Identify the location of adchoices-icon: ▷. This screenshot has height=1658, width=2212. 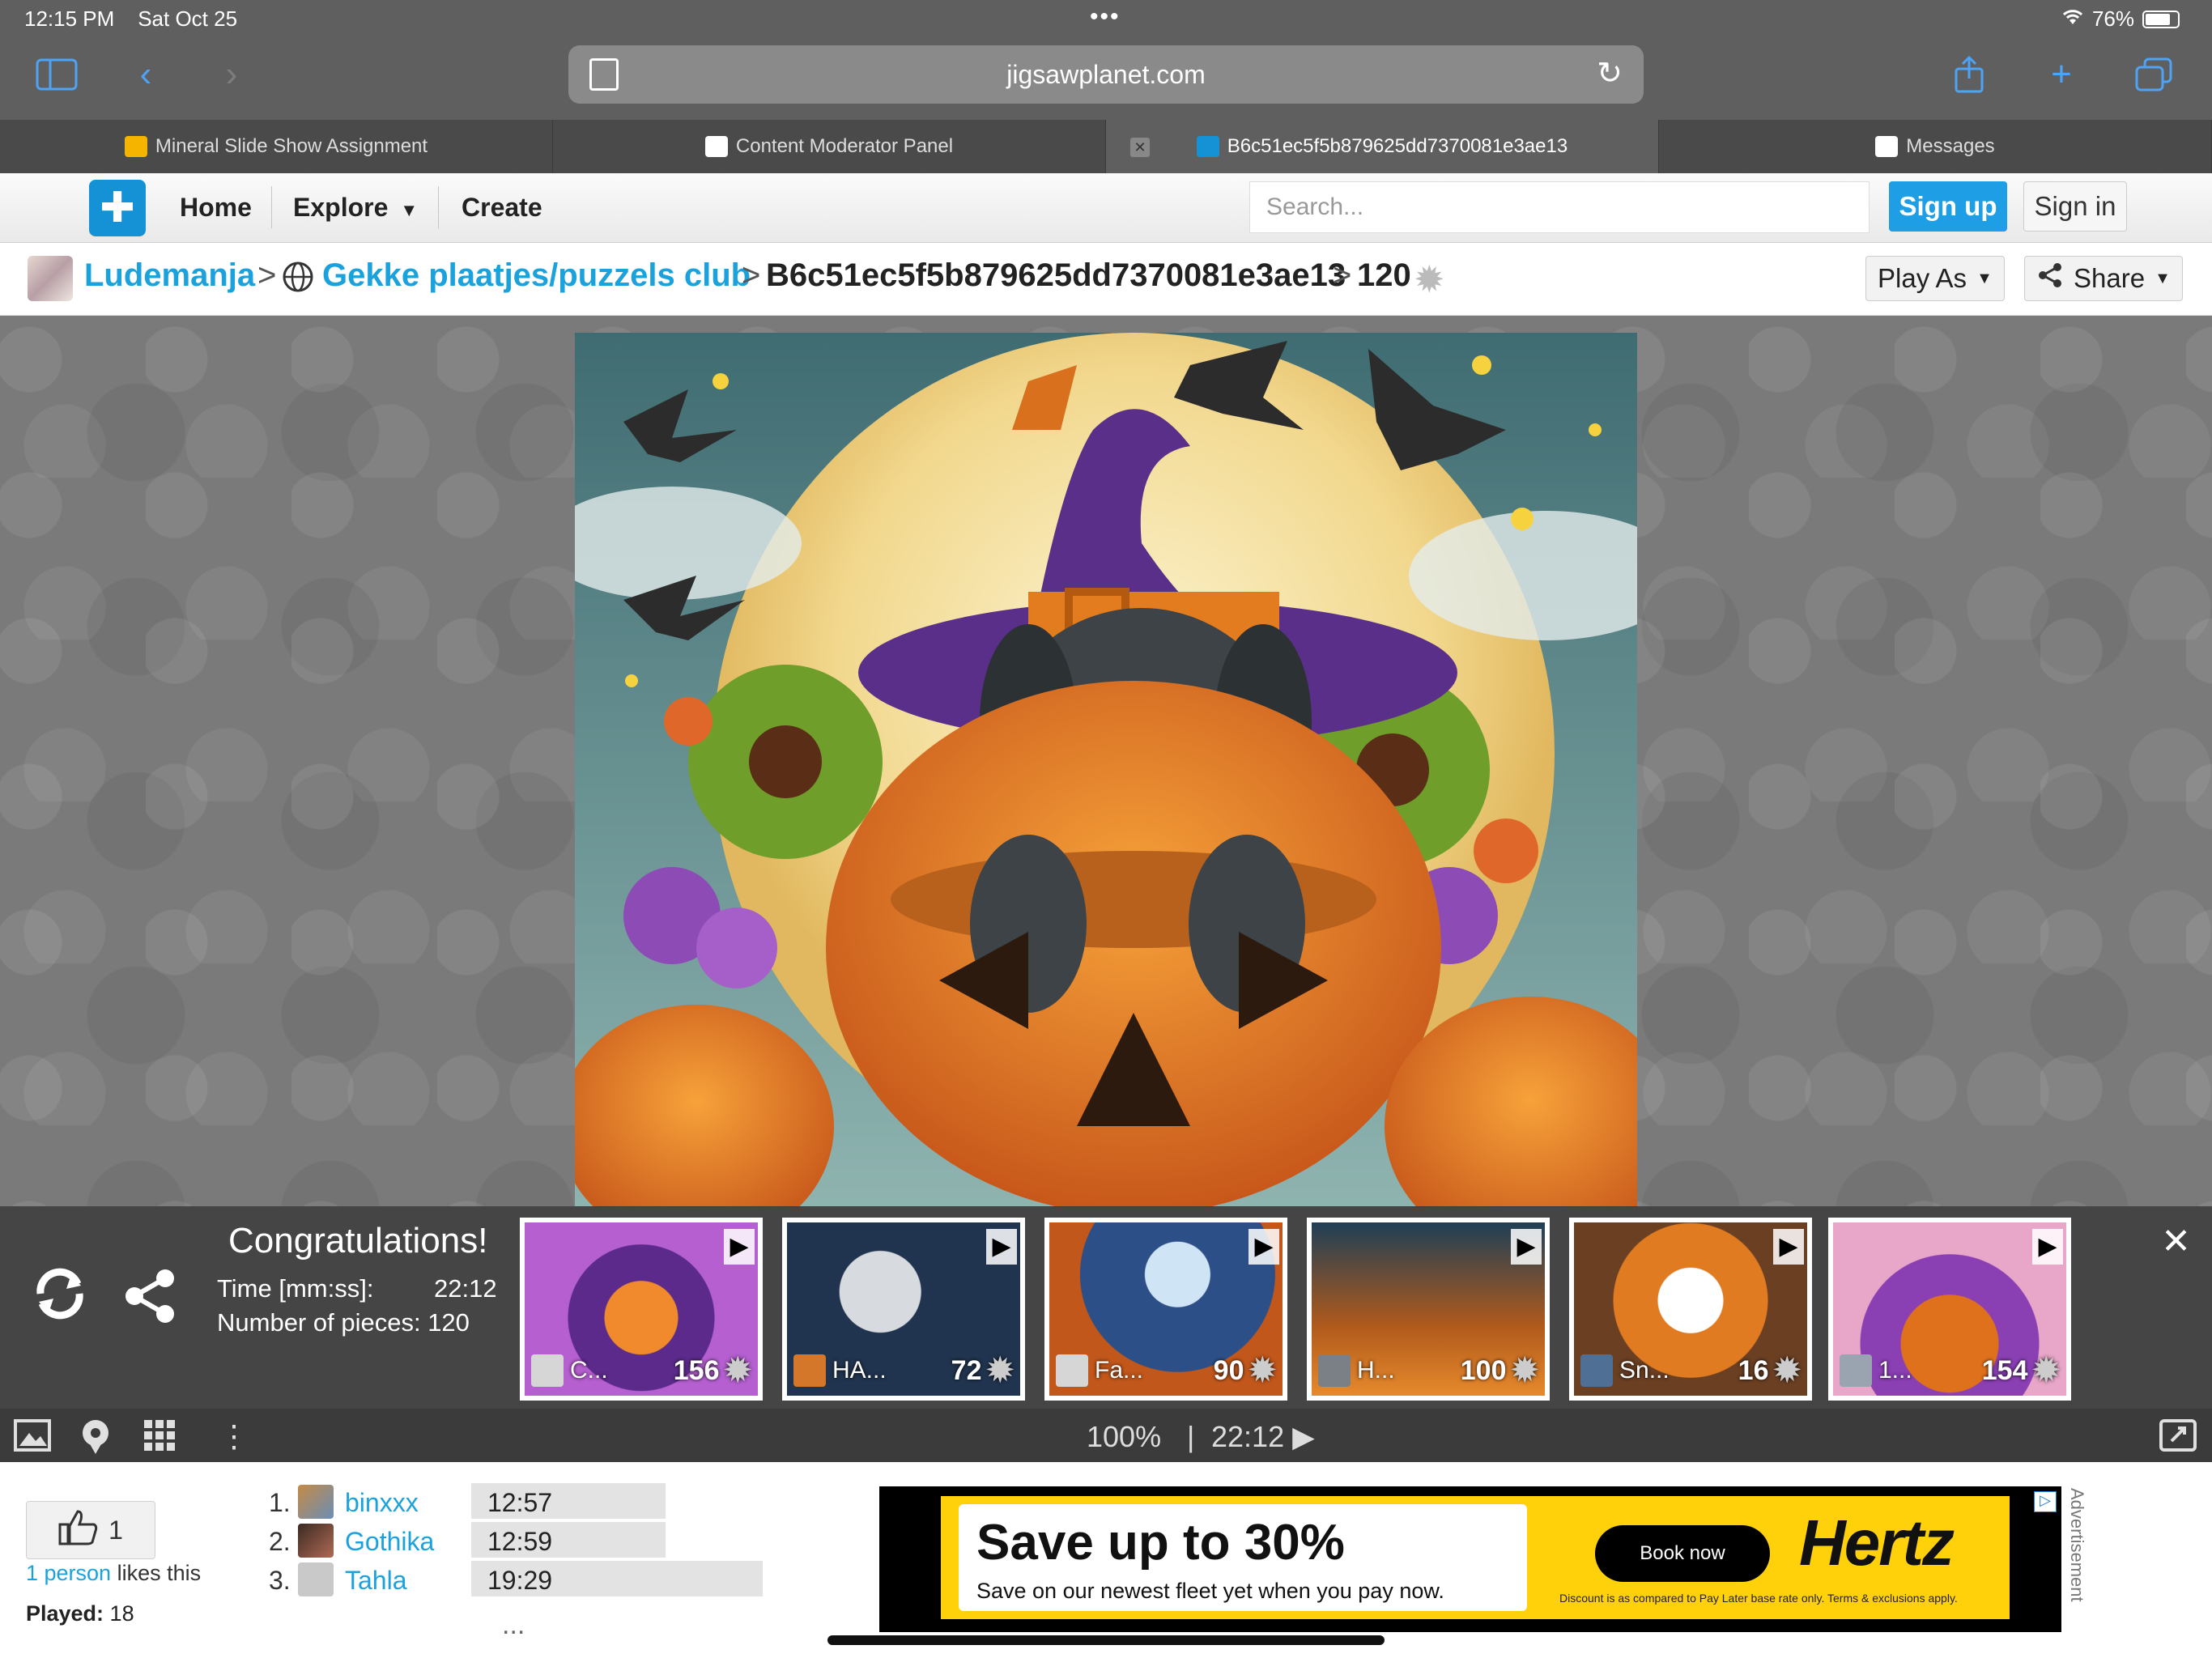
(2046, 1501).